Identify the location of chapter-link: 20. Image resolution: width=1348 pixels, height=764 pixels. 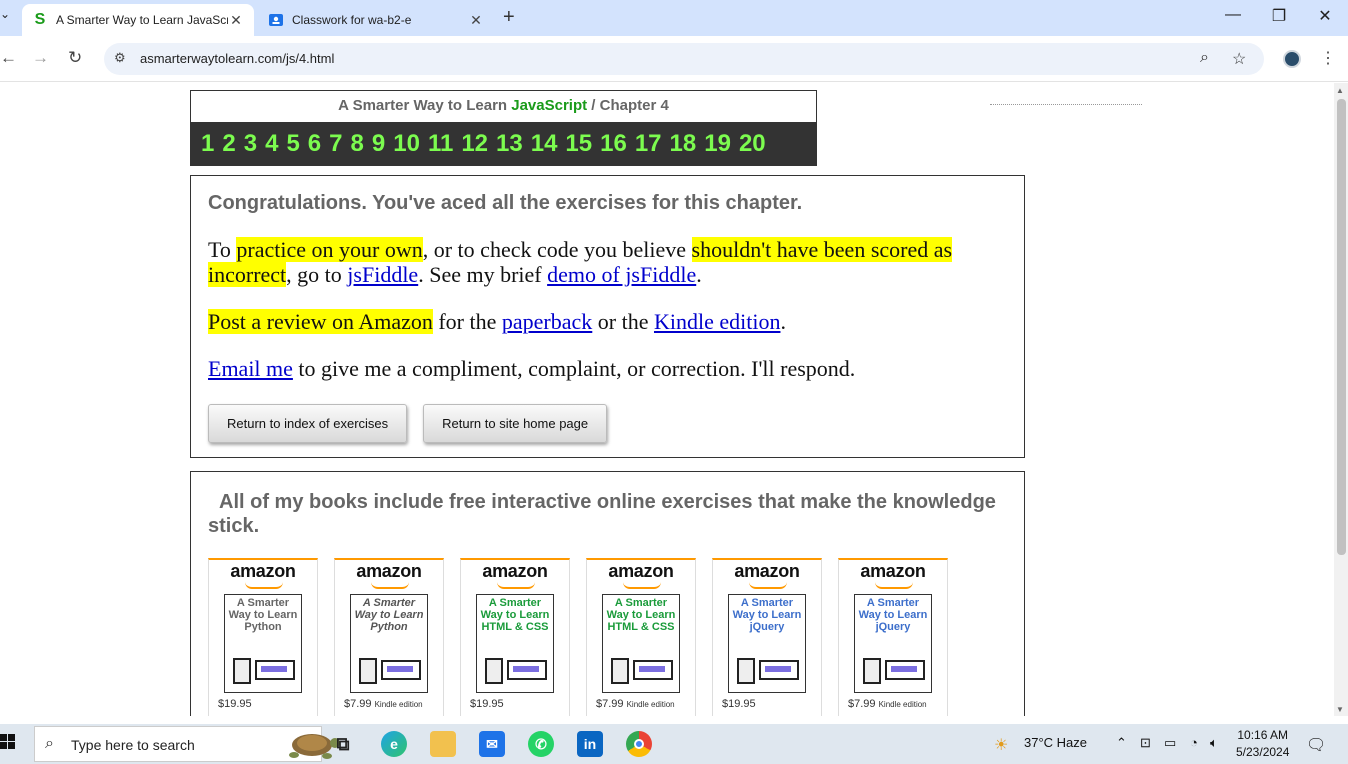
(752, 144).